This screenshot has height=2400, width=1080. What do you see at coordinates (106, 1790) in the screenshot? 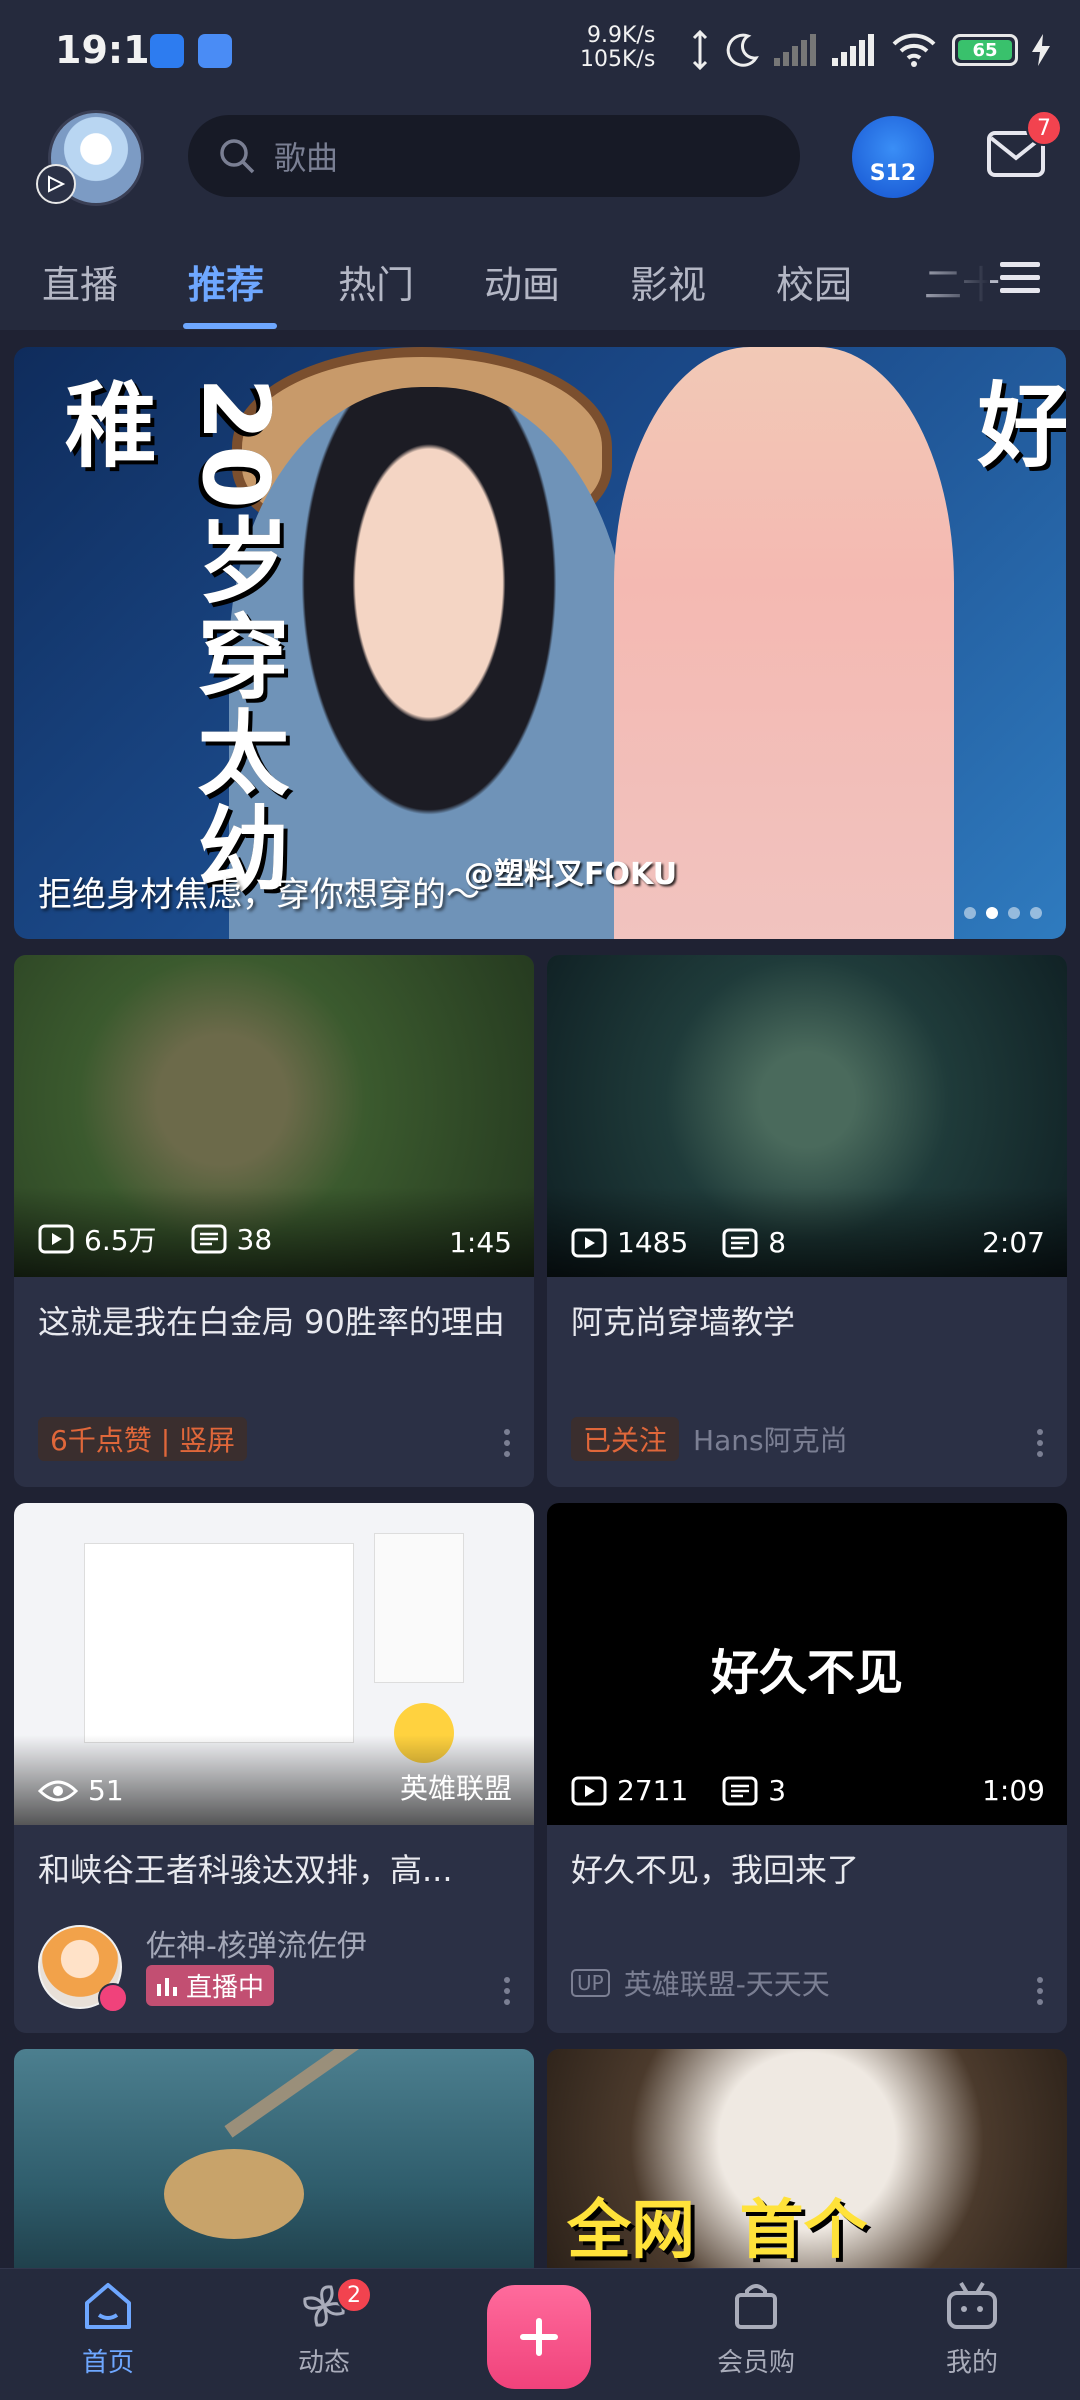
I see `view-count: 51` at bounding box center [106, 1790].